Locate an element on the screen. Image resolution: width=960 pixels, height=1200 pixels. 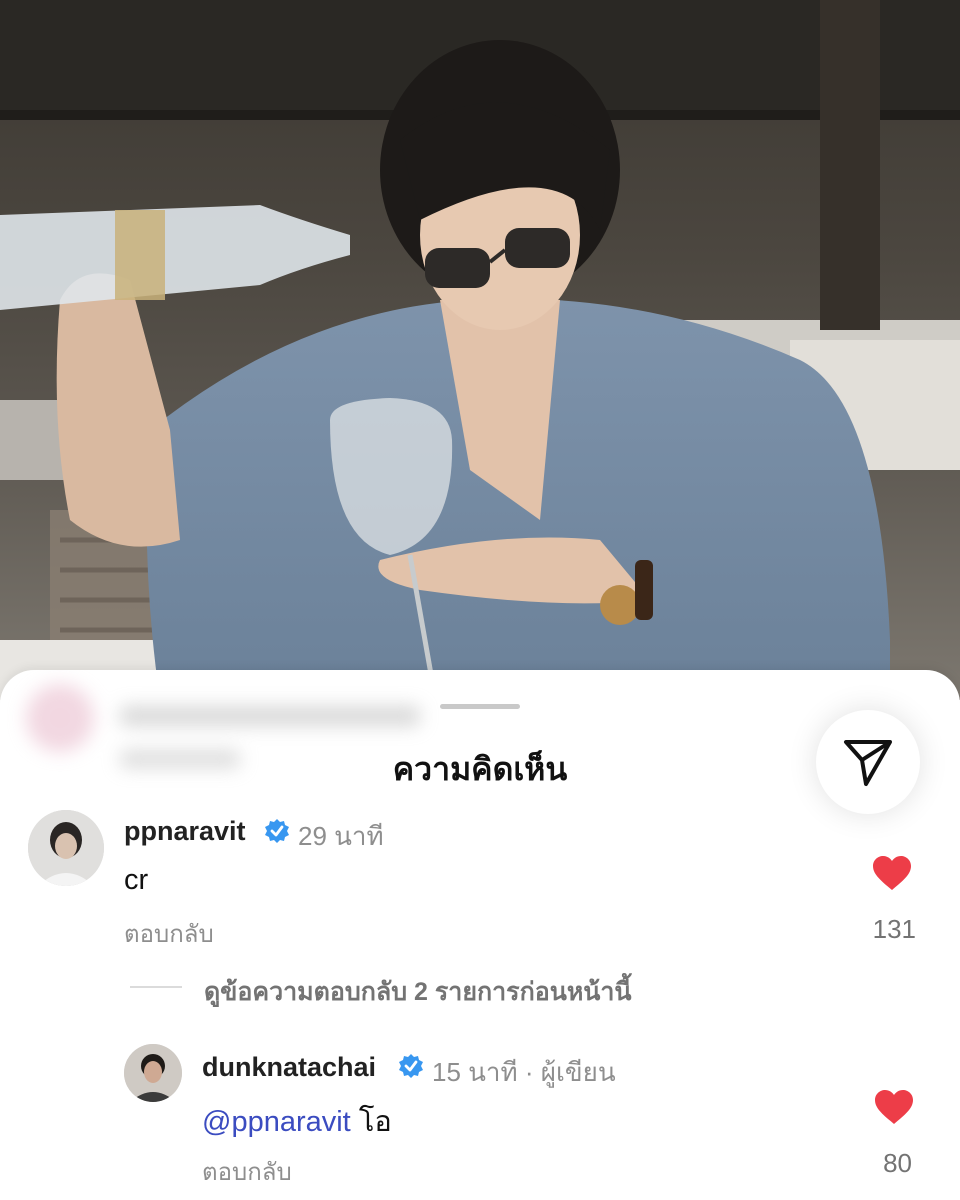
reply-time: 15 นาที · ผู้เขียน is located at coordinates (524, 1072).